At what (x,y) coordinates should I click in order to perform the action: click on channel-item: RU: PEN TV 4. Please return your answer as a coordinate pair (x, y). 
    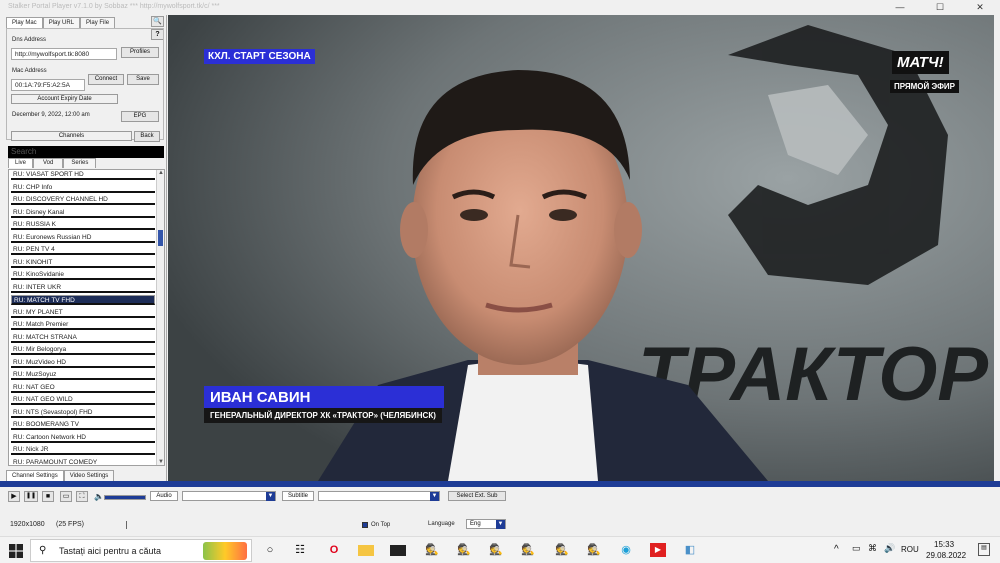
    Looking at the image, I should click on (83, 250).